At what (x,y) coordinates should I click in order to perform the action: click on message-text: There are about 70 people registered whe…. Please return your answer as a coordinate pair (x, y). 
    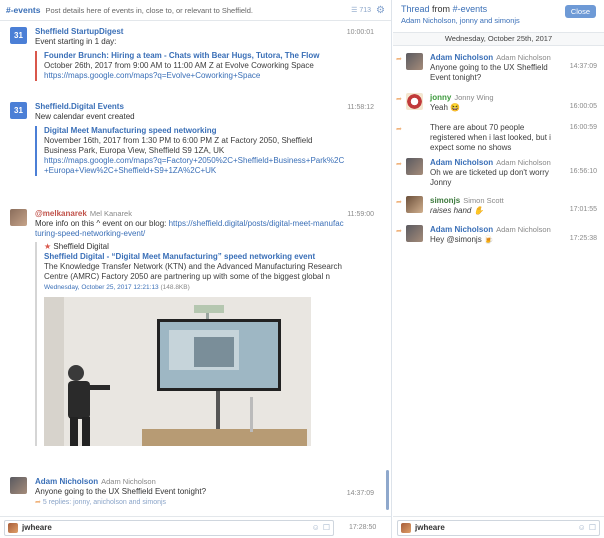
    Looking at the image, I should click on (490, 137).